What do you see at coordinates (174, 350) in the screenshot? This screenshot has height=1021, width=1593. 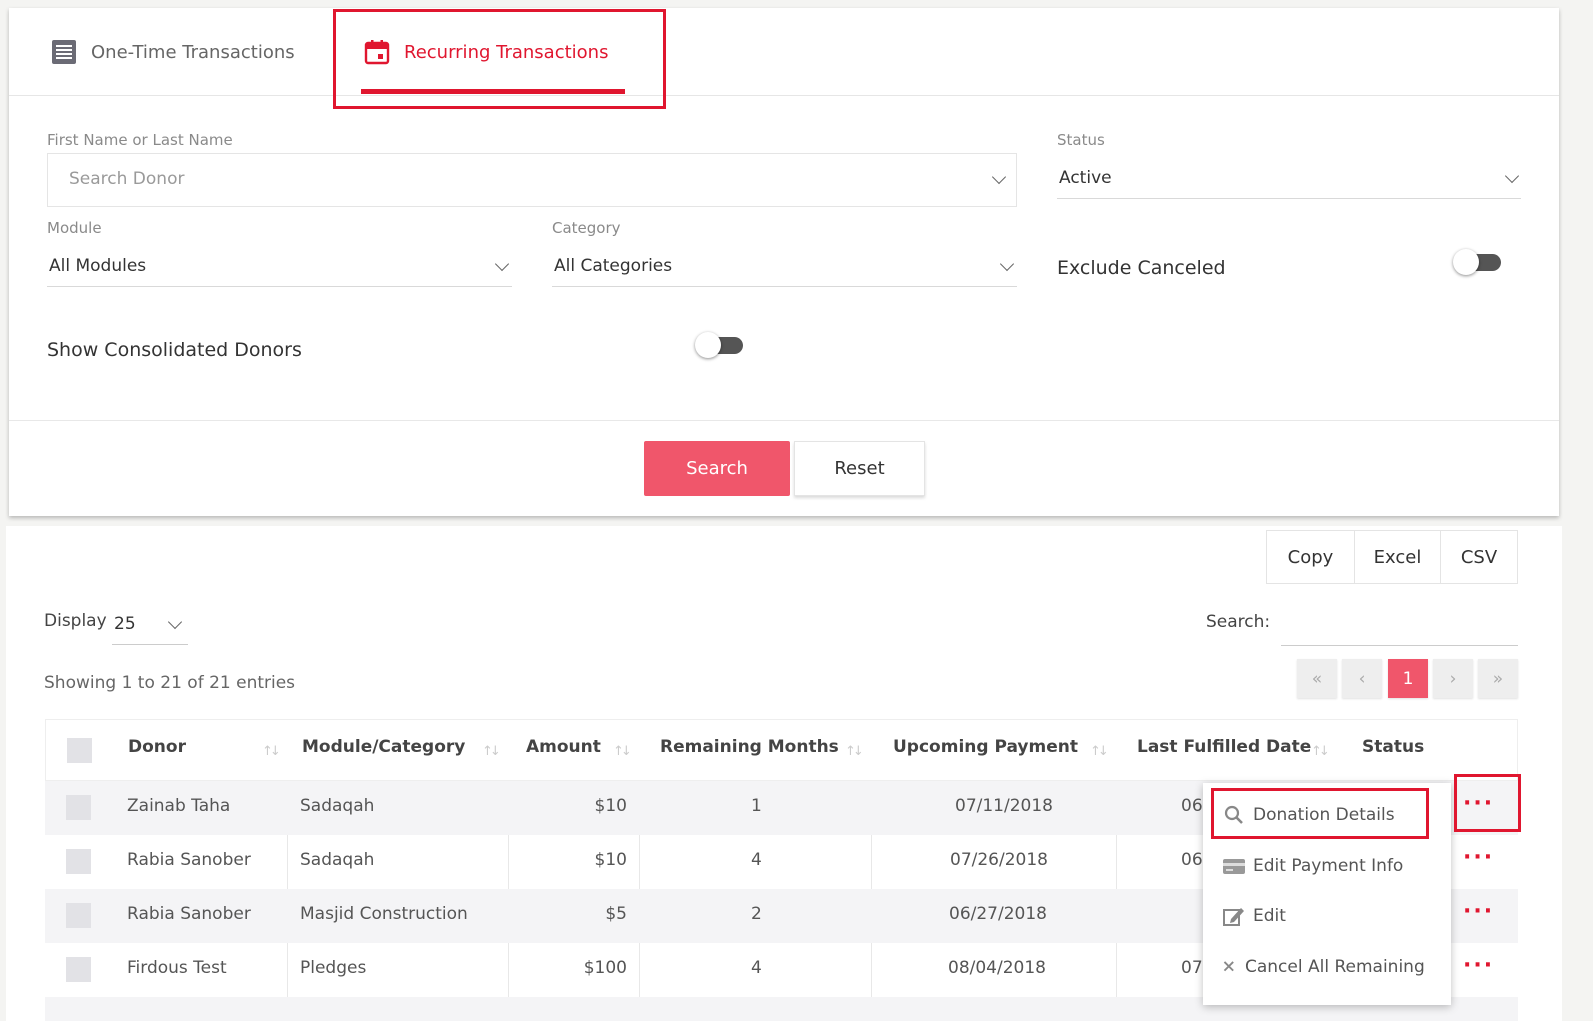 I see `consolidated-donors-label: Show Consolidated Donors` at bounding box center [174, 350].